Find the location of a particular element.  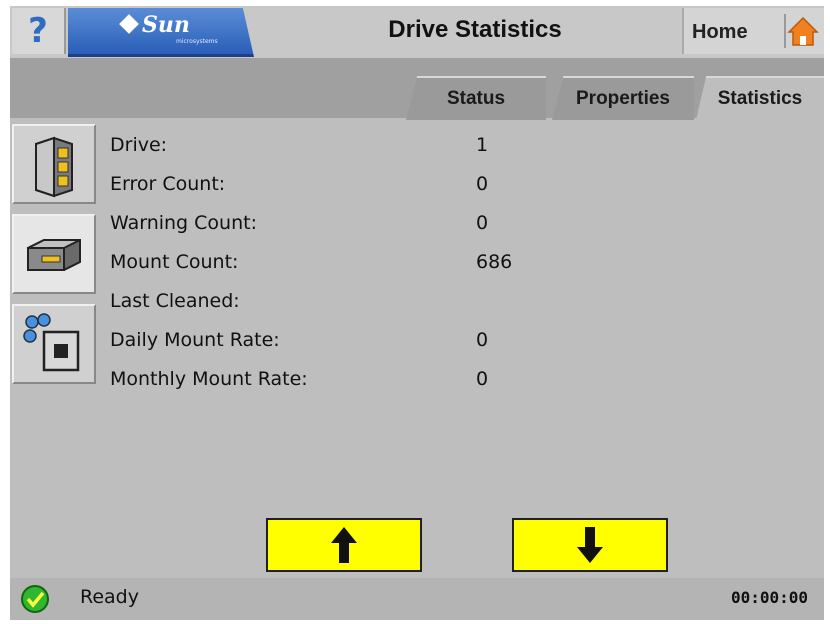

arrow-down-icon is located at coordinates (590, 545).